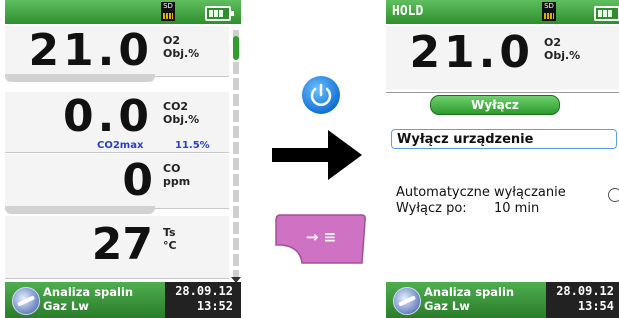  What do you see at coordinates (502, 12) in the screenshot?
I see `status-bar: HOLD SD` at bounding box center [502, 12].